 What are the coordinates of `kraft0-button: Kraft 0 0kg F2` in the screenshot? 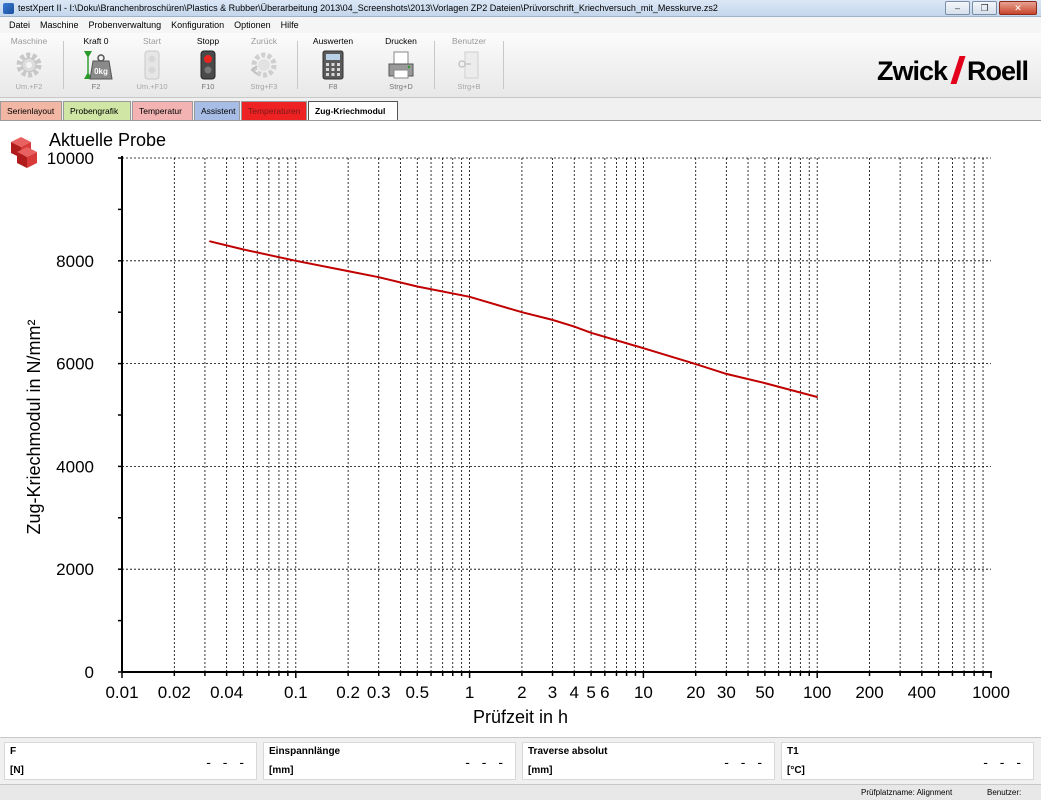 It's located at (96, 66).